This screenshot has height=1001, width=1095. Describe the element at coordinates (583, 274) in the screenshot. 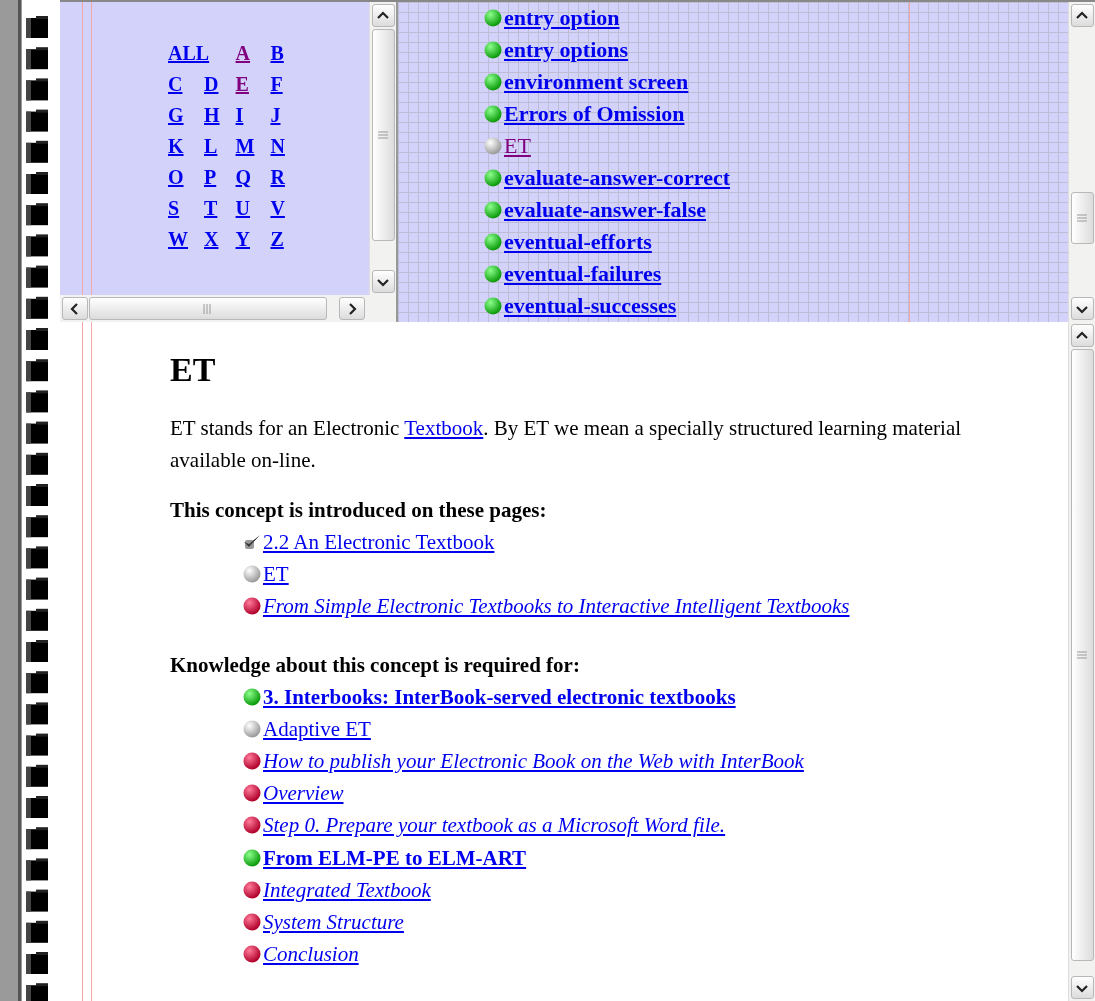

I see `concept-link: eventual-failures` at that location.